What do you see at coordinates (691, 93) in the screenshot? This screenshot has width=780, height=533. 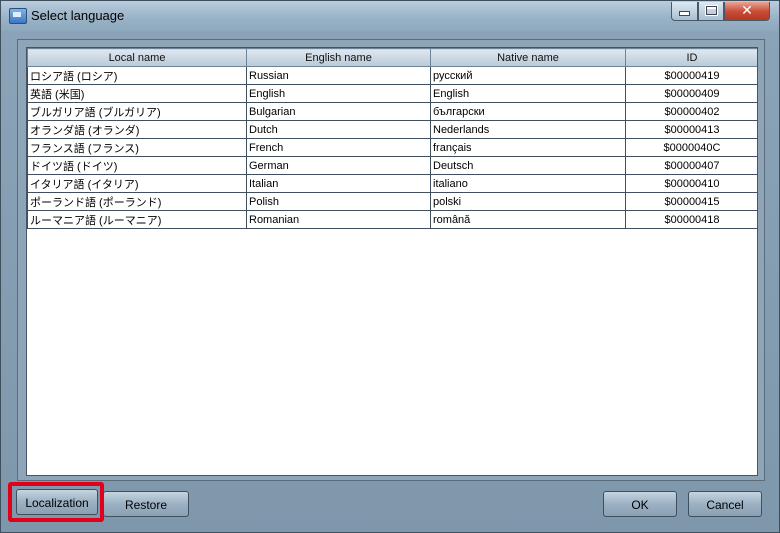 I see `id-cell: $00000409` at bounding box center [691, 93].